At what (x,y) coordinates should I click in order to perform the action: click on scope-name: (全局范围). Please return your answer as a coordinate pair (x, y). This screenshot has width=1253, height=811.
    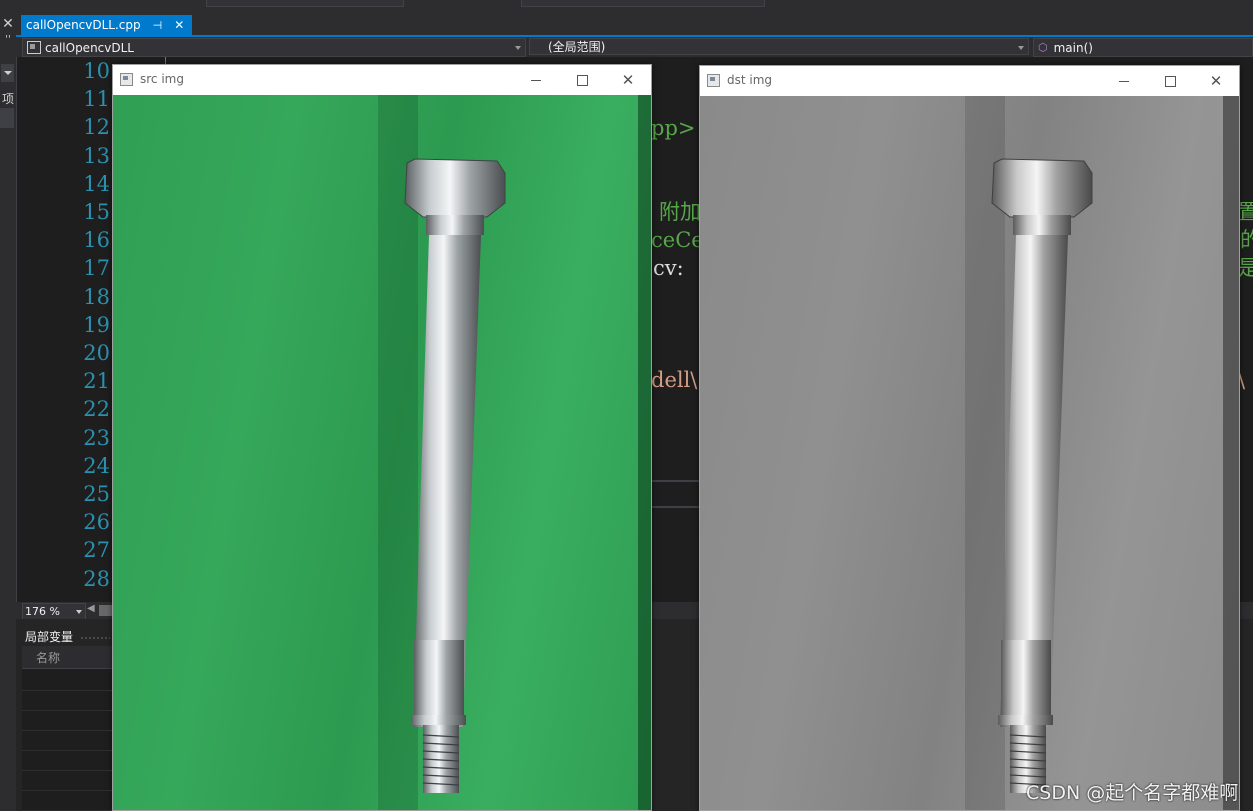
    Looking at the image, I should click on (577, 47).